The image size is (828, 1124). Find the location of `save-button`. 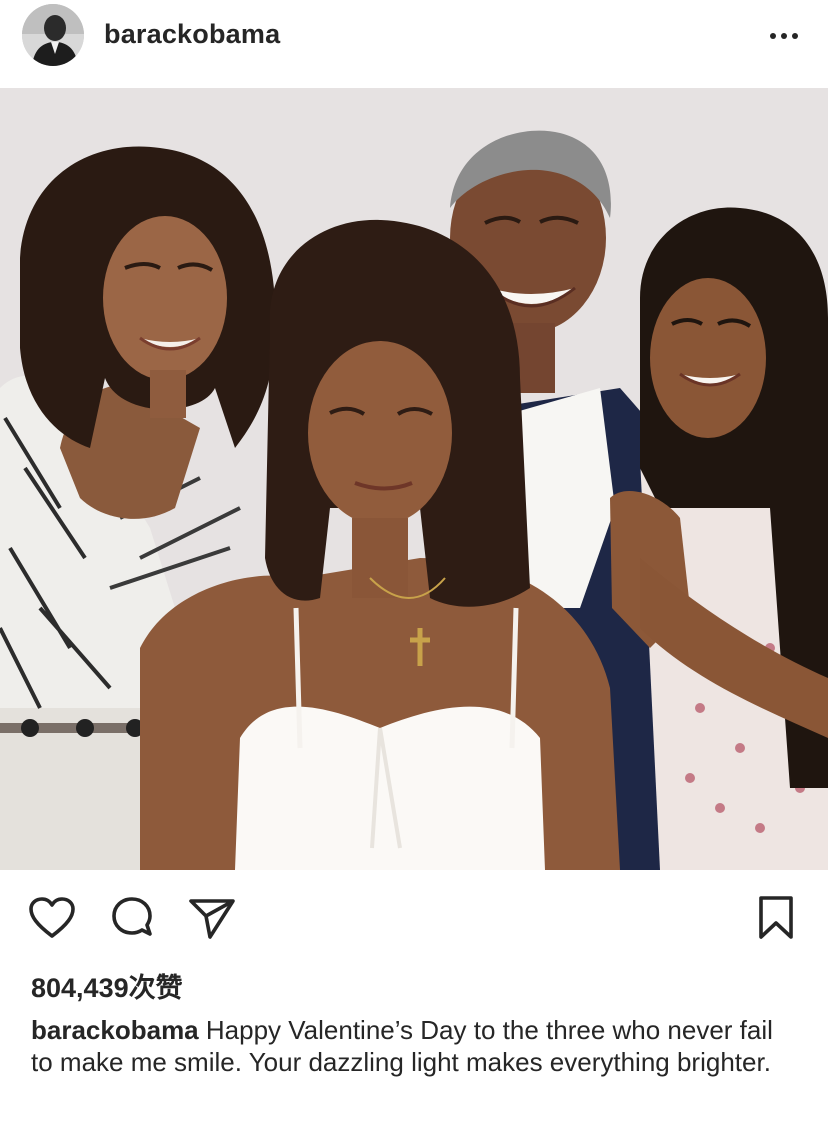

save-button is located at coordinates (776, 918).